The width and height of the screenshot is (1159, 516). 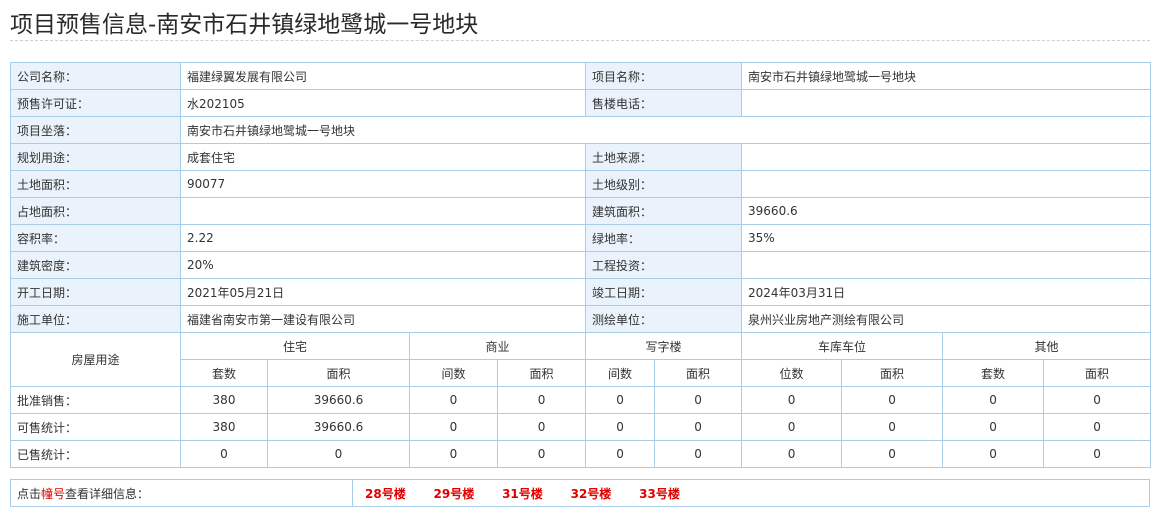 What do you see at coordinates (383, 76) in the screenshot?
I see `company-value: 福建绿翼发展有限公司` at bounding box center [383, 76].